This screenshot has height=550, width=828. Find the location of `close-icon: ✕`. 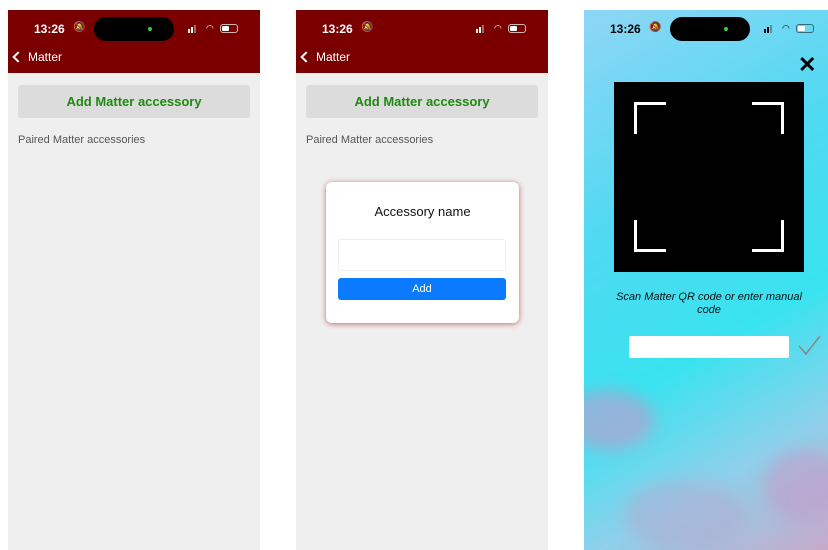

close-icon: ✕ is located at coordinates (807, 65).